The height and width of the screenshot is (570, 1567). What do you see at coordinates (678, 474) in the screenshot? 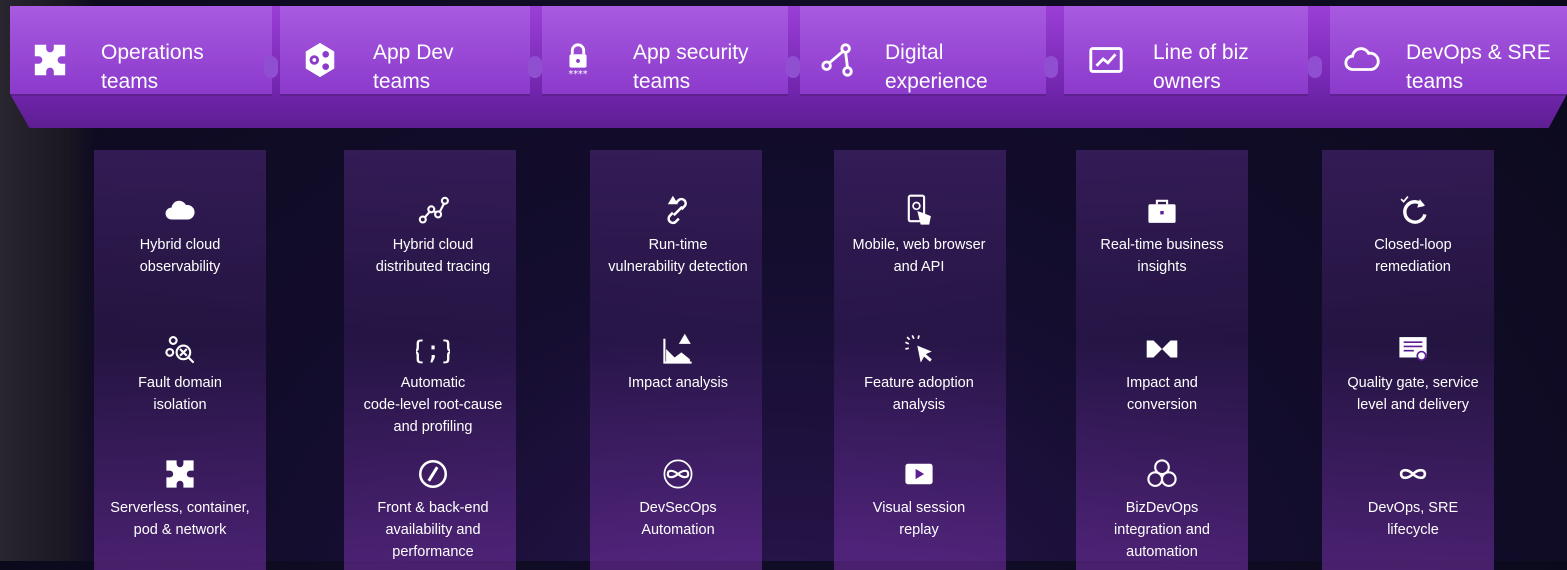
I see `devsecops-loop-icon` at bounding box center [678, 474].